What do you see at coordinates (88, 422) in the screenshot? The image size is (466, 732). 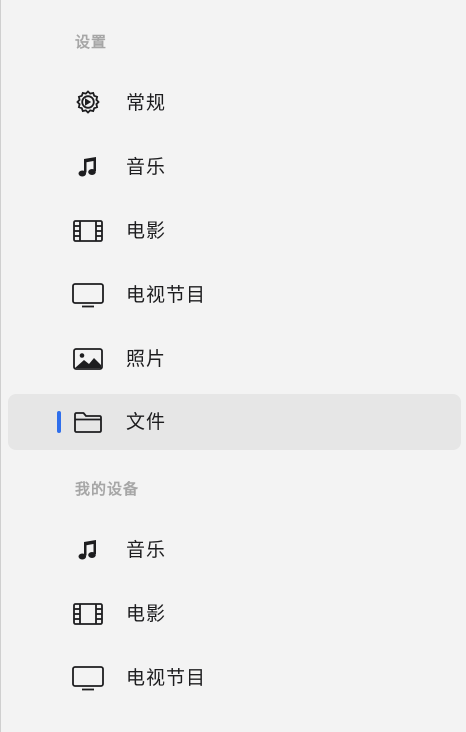 I see `folder-icon` at bounding box center [88, 422].